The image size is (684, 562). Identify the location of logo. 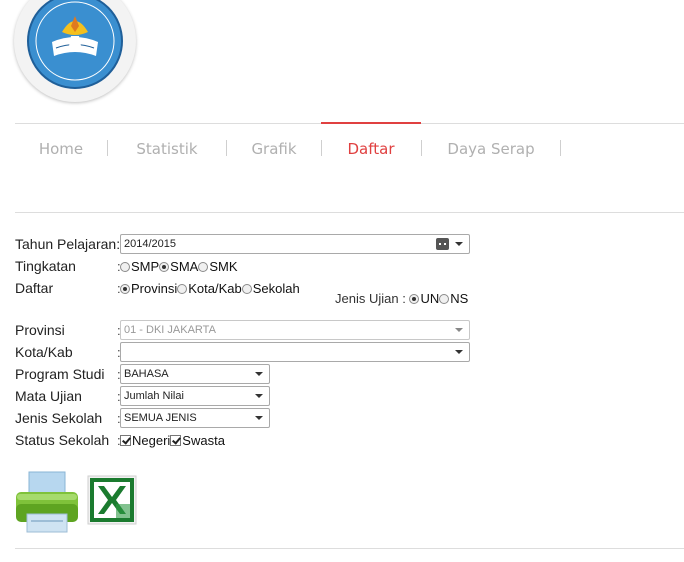
(75, 51).